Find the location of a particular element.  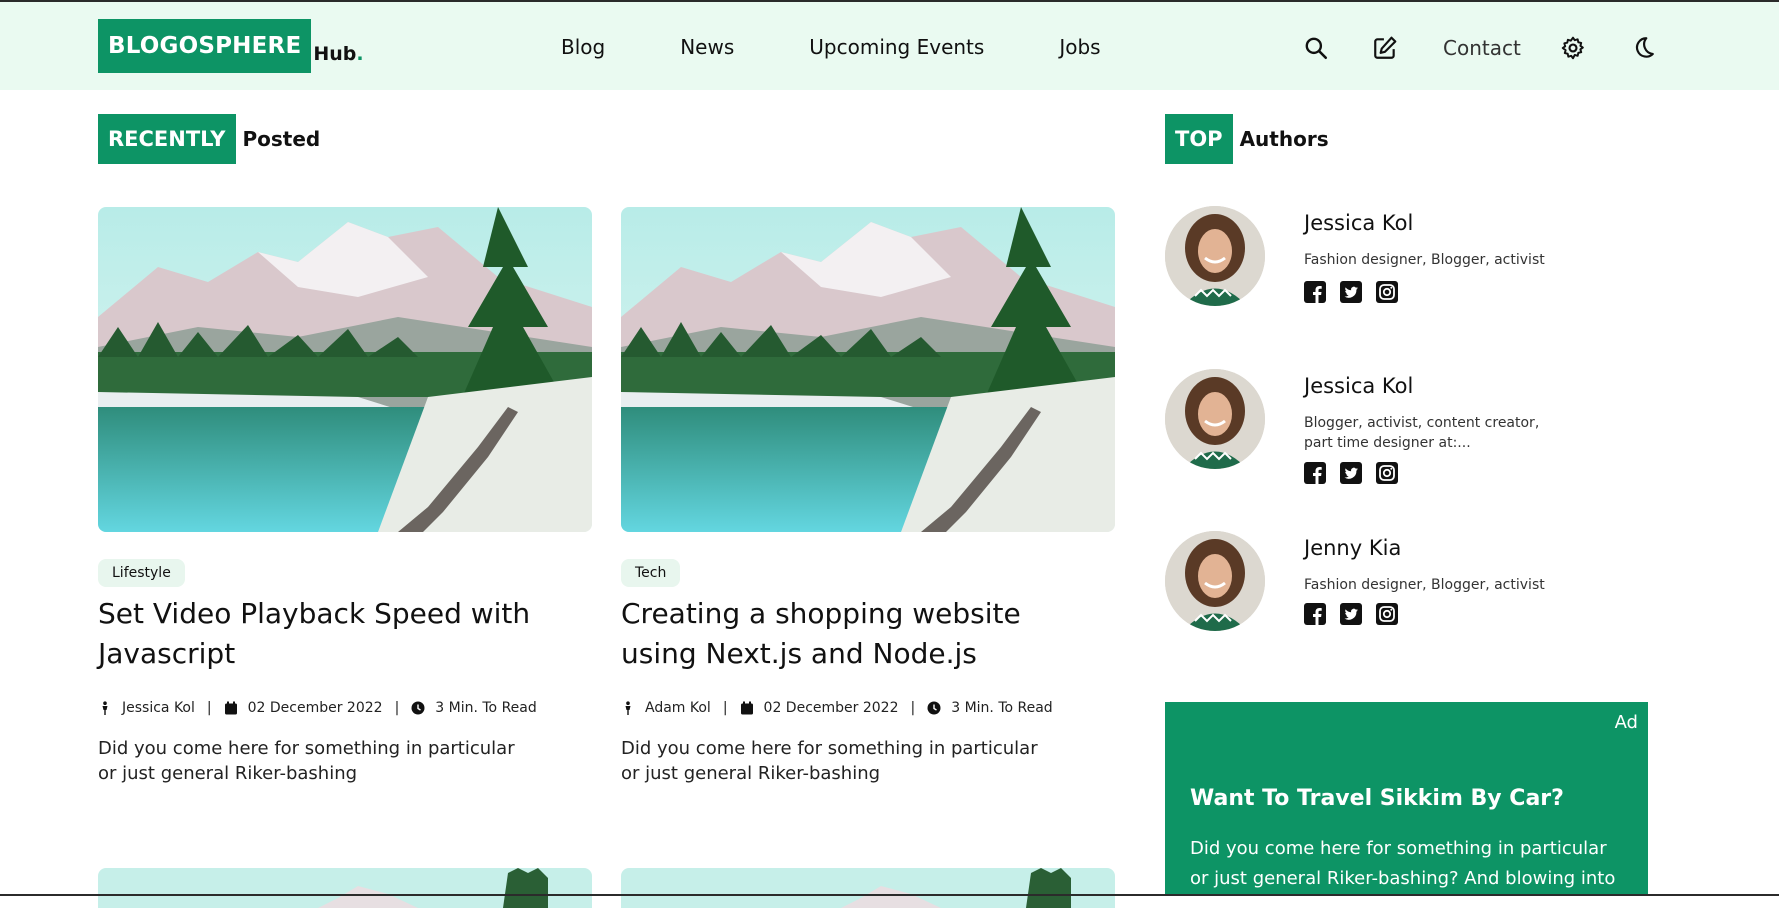

contact-link: Contact is located at coordinates (1482, 48).